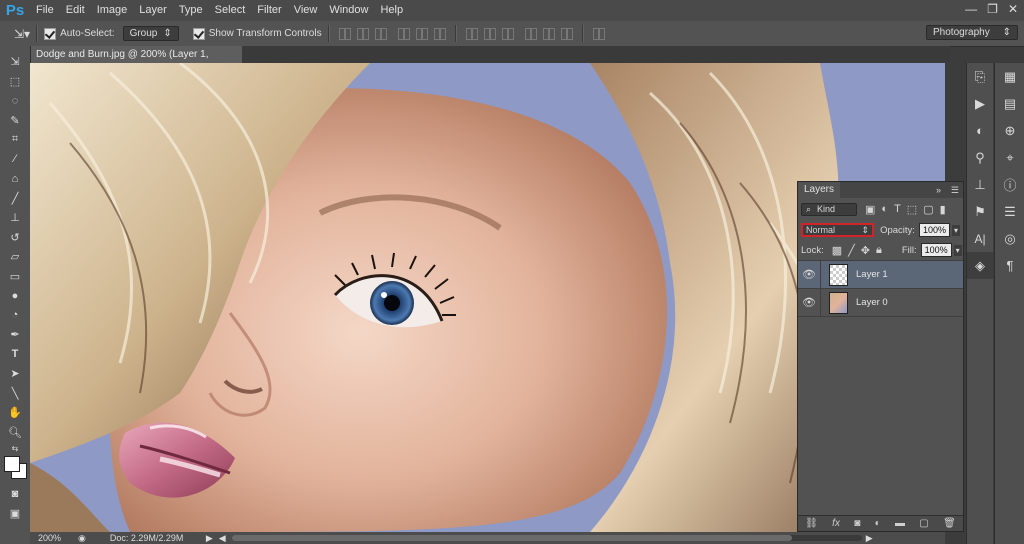 This screenshot has width=1024, height=544. I want to click on auto-align-icon, so click(598, 33).